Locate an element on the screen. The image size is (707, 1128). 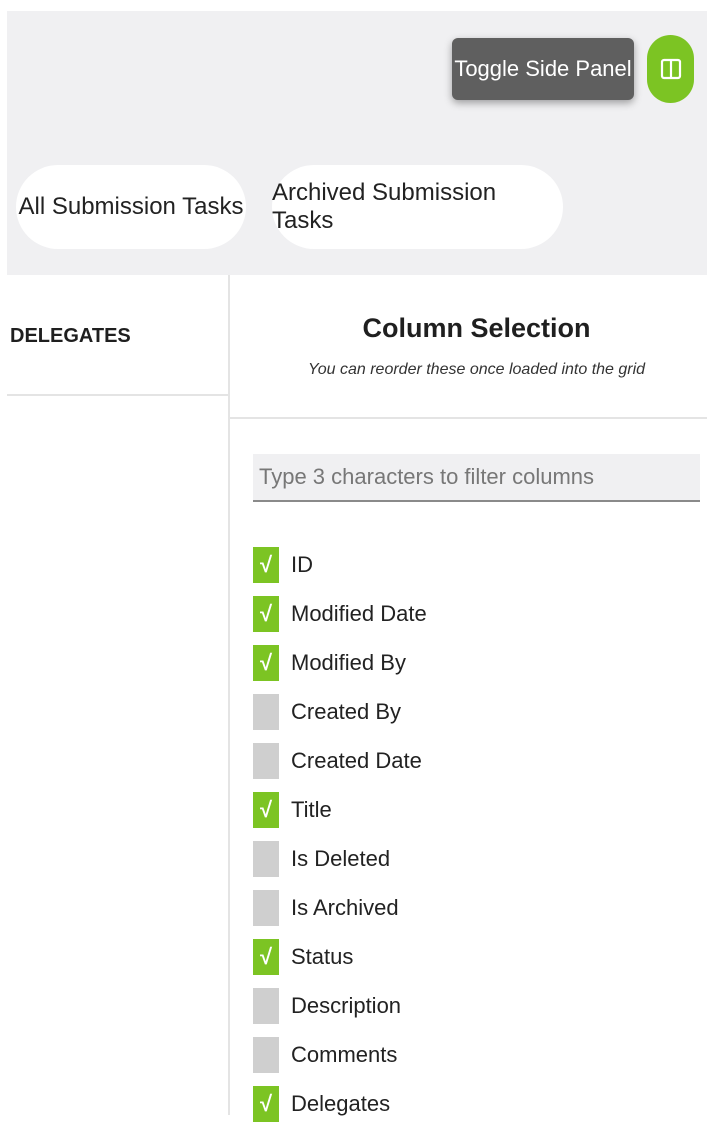
tab-label: All Submission Tasks is located at coordinates (131, 206).